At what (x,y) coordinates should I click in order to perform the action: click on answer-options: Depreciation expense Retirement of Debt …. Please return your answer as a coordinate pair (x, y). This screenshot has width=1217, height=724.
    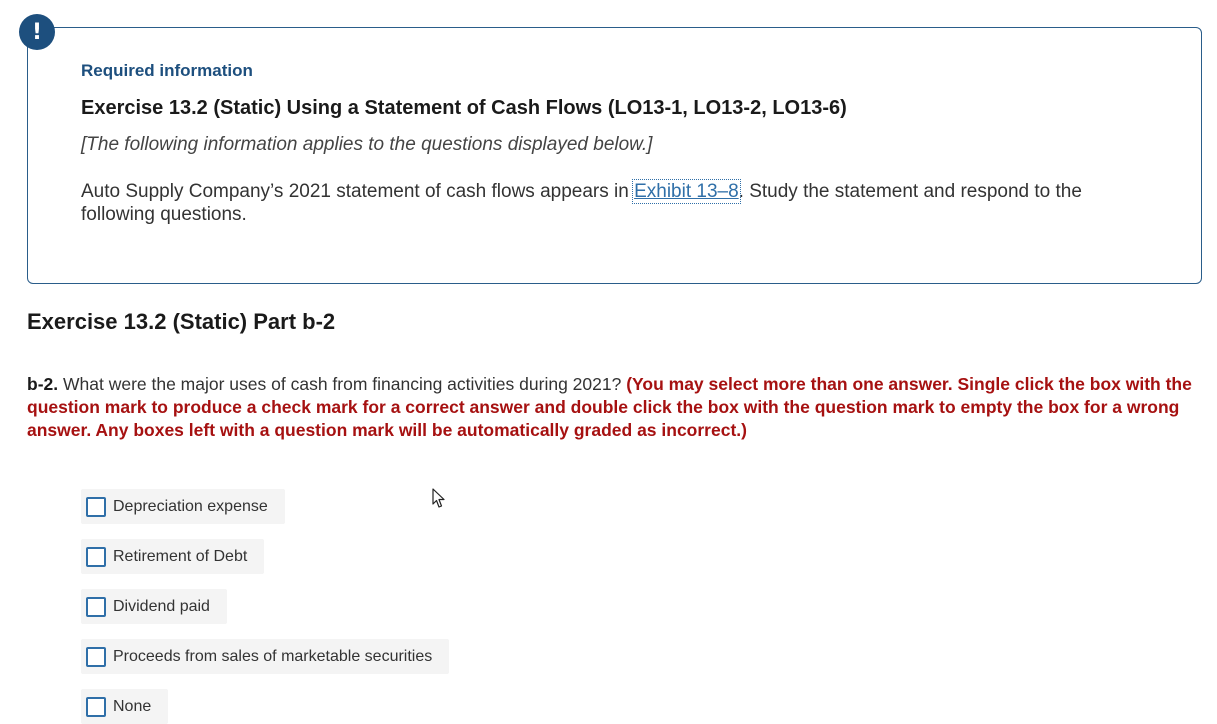
    Looking at the image, I should click on (265, 606).